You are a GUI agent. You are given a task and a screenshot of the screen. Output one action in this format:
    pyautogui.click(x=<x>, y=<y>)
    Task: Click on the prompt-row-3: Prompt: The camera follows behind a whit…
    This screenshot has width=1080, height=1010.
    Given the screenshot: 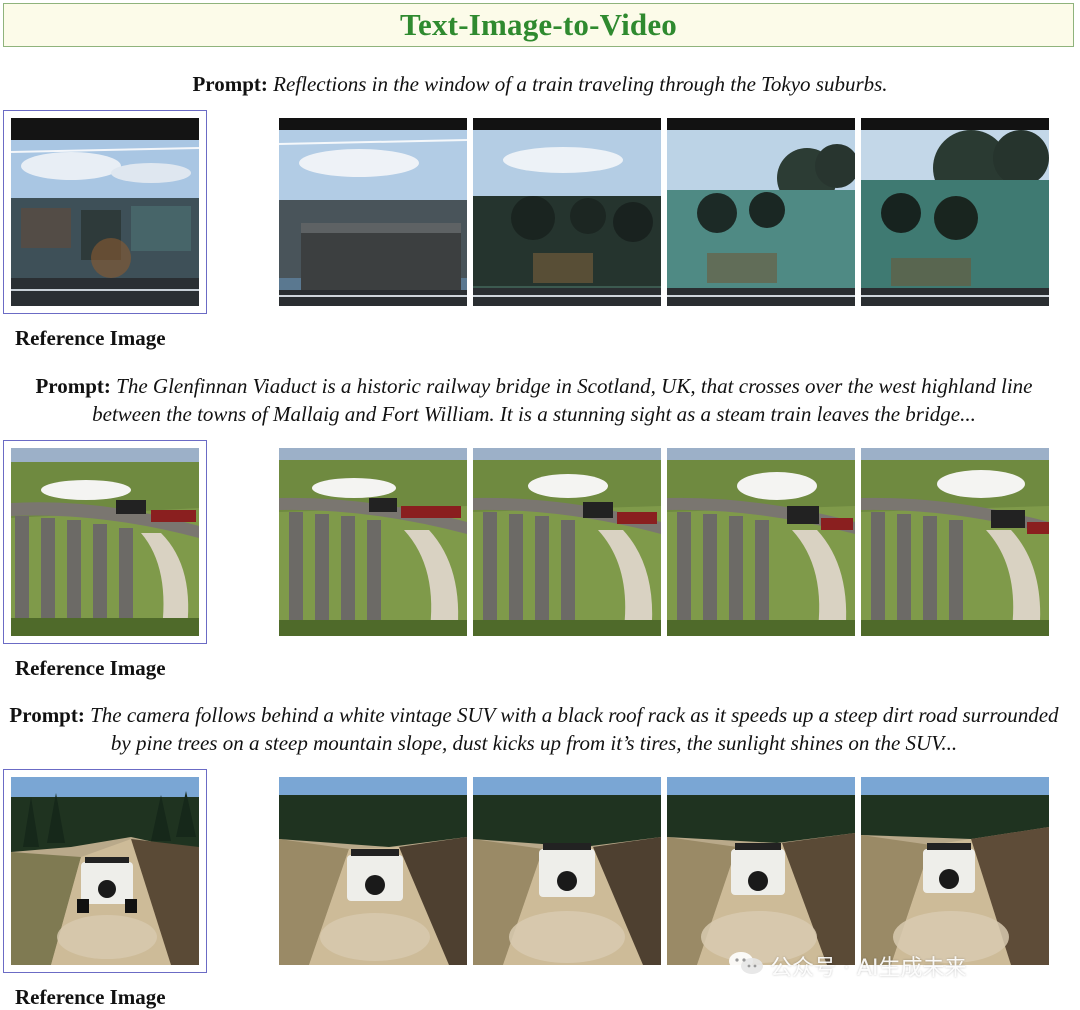 What is the action you would take?
    pyautogui.click(x=534, y=729)
    